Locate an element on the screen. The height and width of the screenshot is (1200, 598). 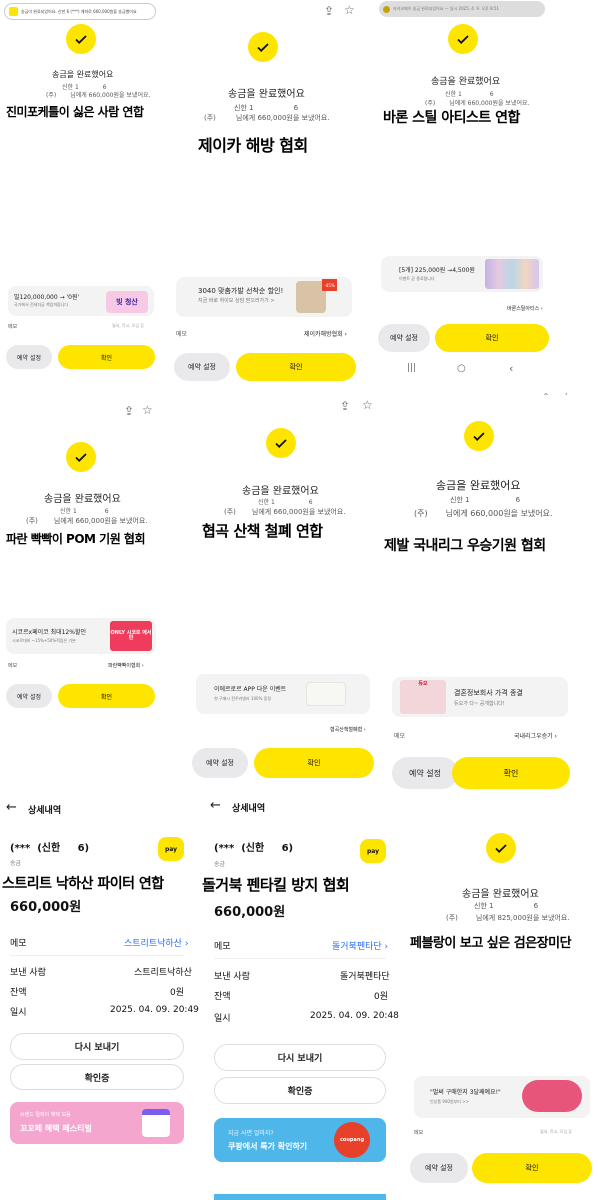
ad-image is located at coordinates (552, 1096).